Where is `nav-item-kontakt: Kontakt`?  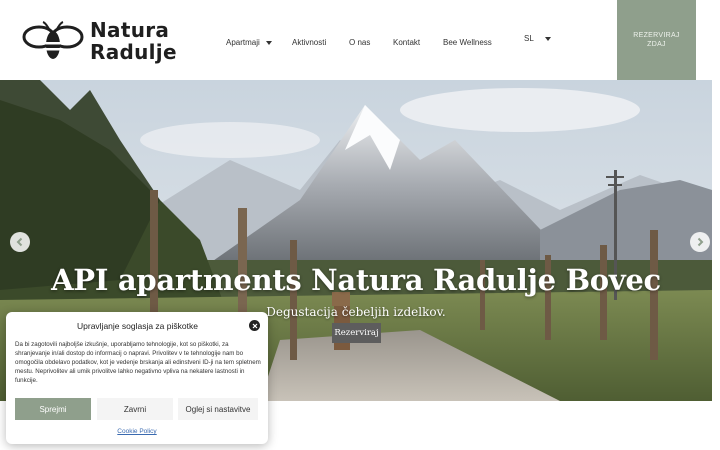 nav-item-kontakt: Kontakt is located at coordinates (406, 42).